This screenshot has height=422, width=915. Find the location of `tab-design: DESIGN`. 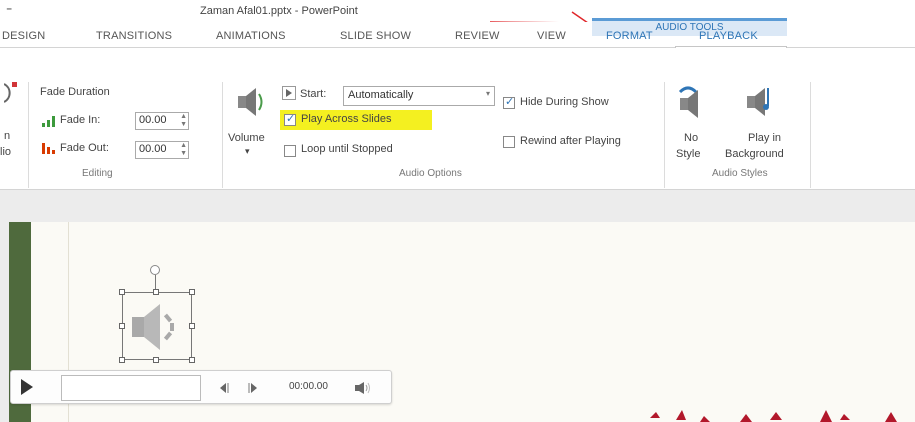

tab-design: DESIGN is located at coordinates (23, 36).